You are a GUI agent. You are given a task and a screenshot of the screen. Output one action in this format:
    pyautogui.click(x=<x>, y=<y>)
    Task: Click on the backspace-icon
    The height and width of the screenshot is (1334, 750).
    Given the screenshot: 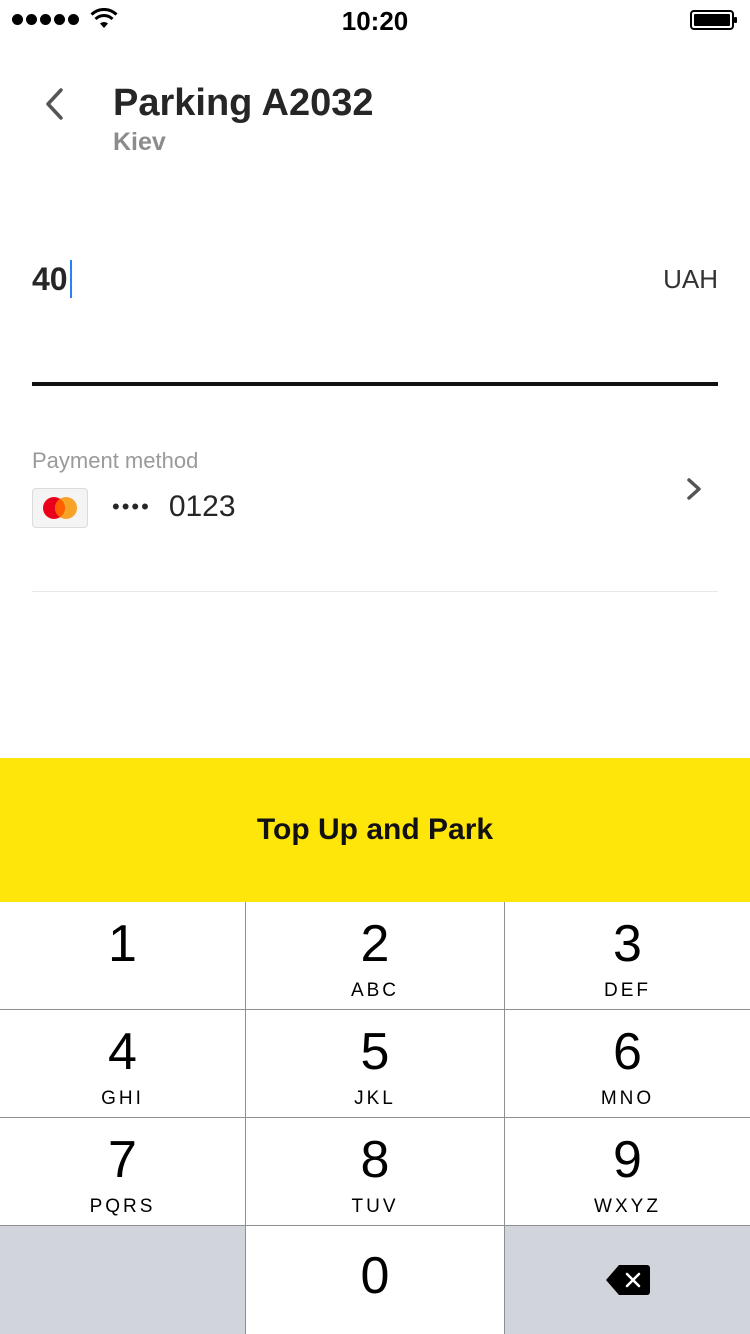 What is the action you would take?
    pyautogui.click(x=627, y=1280)
    